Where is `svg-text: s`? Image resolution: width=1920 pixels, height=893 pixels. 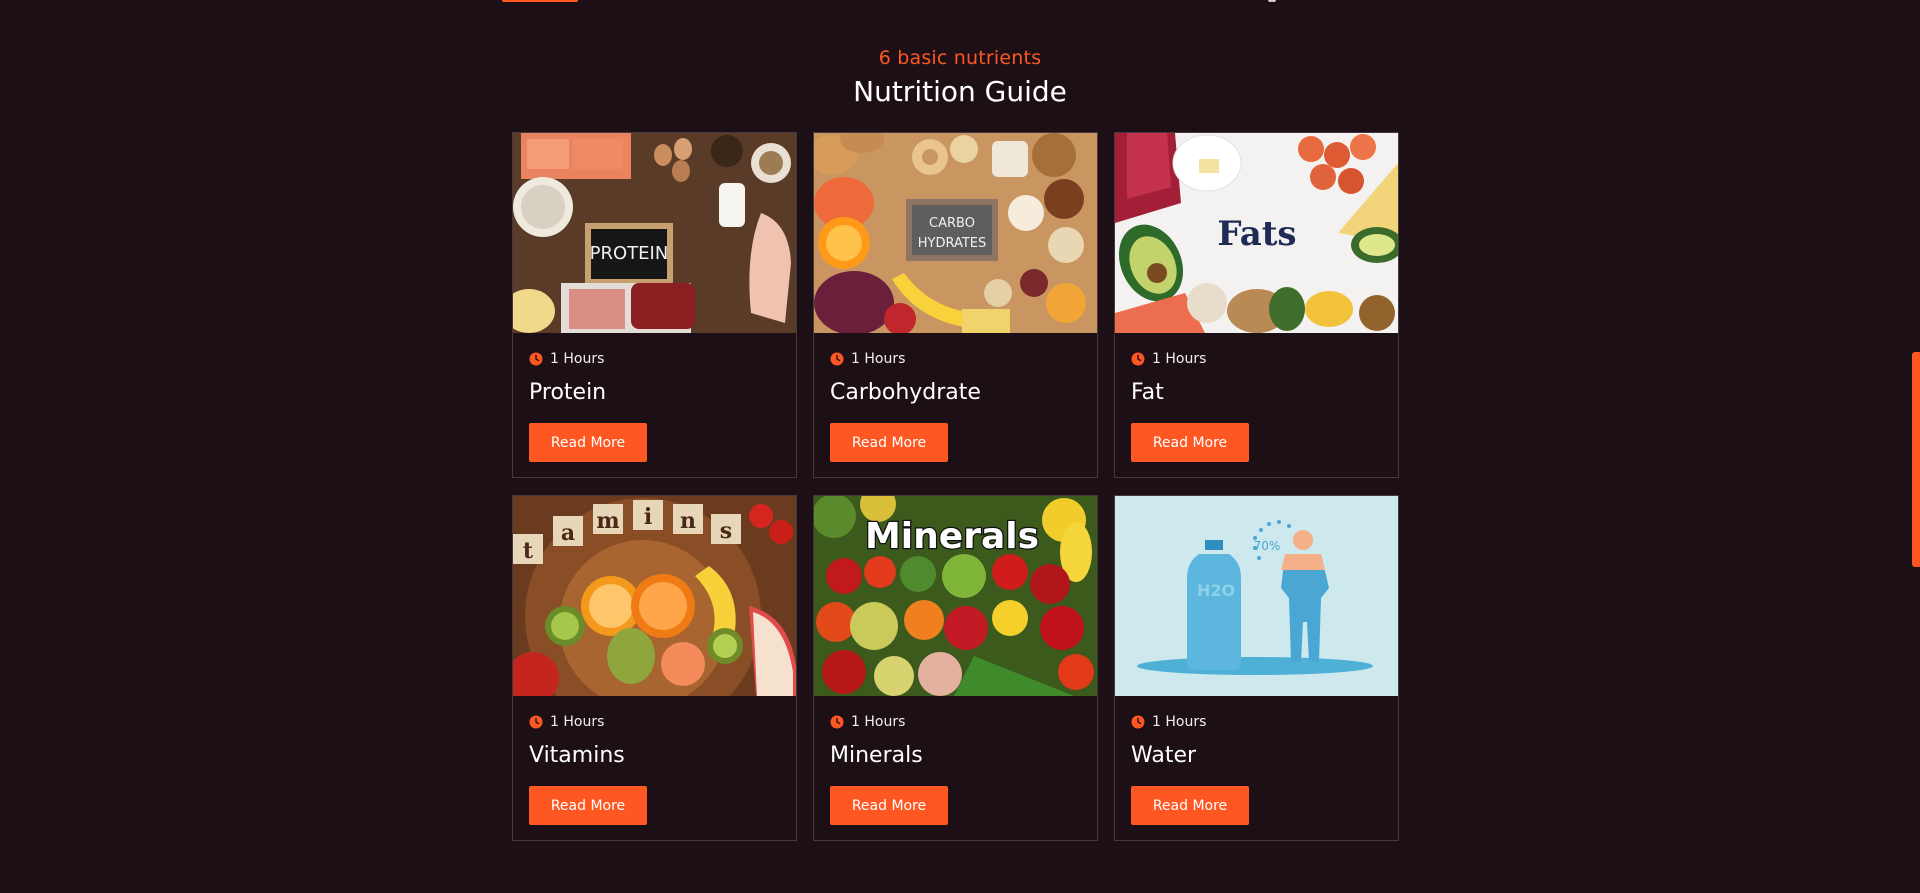
svg-text: s is located at coordinates (726, 531).